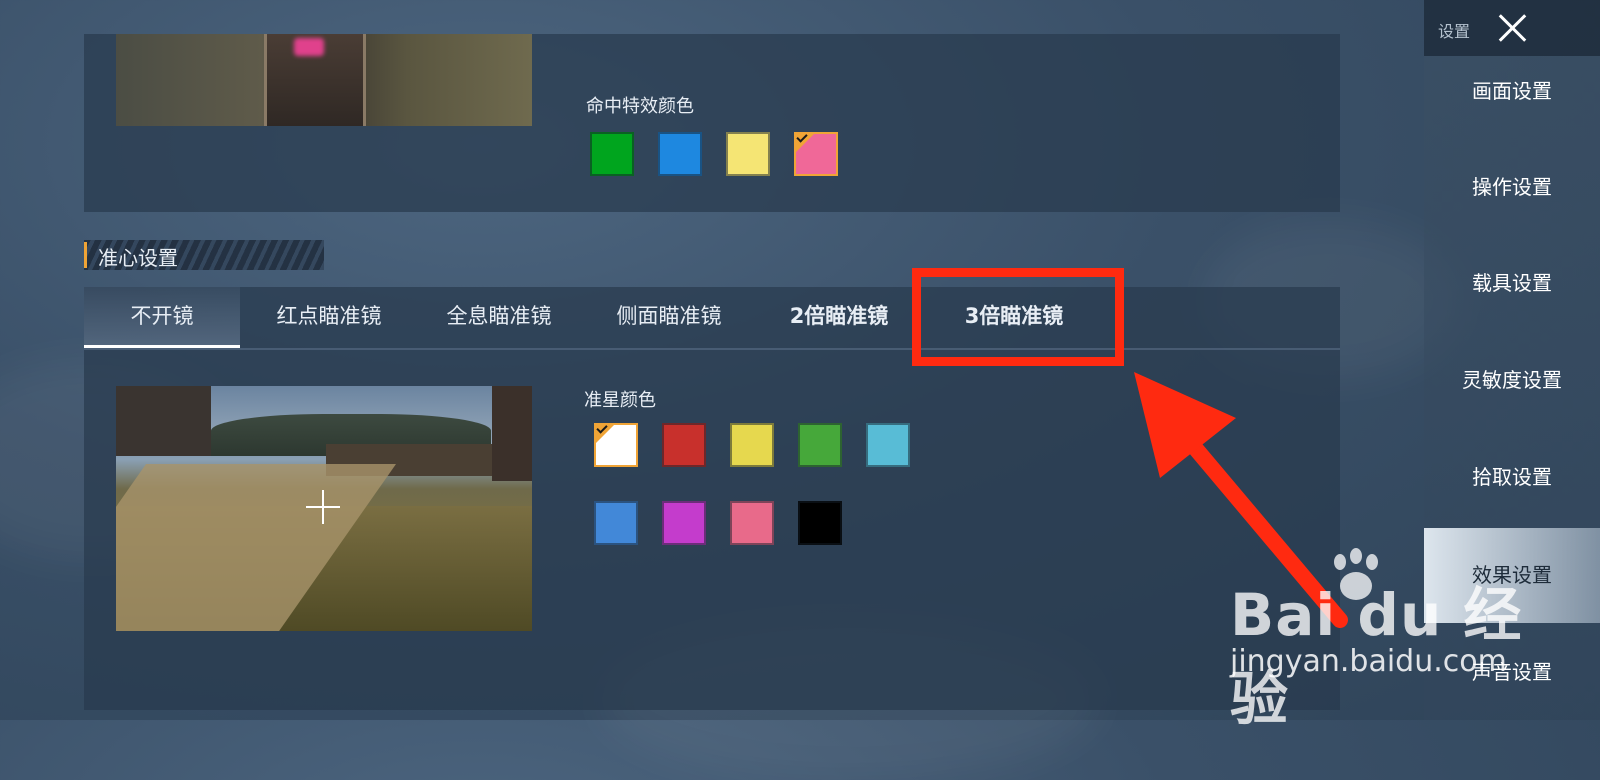 This screenshot has height=780, width=1600. I want to click on sidebar-item-sensitivity: 灵敏度设置, so click(1512, 380).